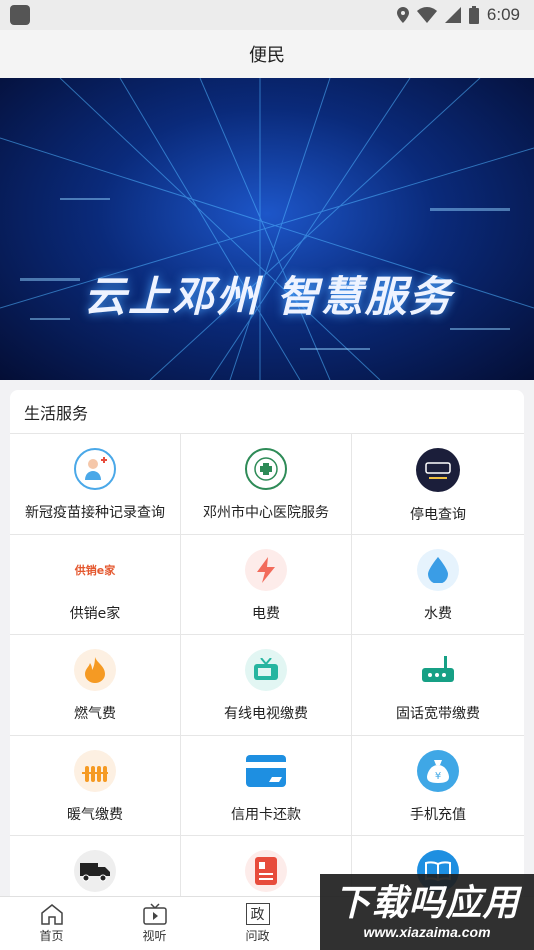  I want to click on battery-icon, so click(473, 15).